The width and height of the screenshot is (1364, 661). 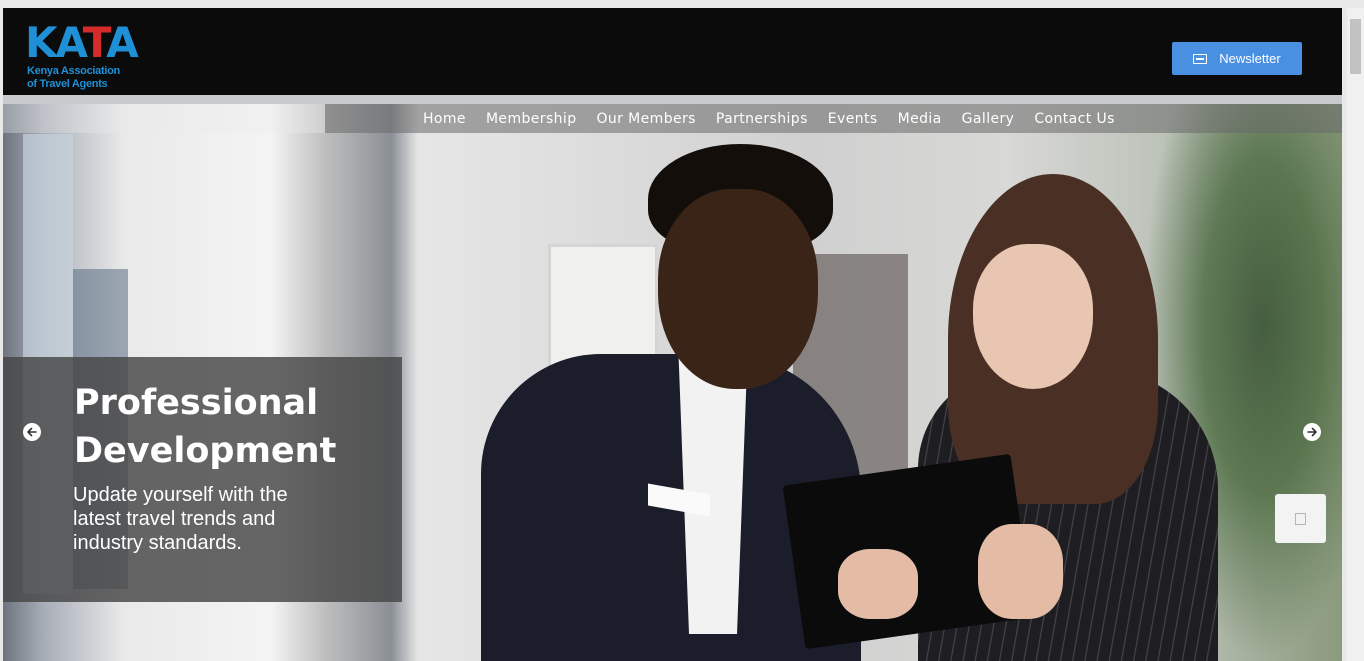 I want to click on slide-title-line1: Professional, so click(x=196, y=403).